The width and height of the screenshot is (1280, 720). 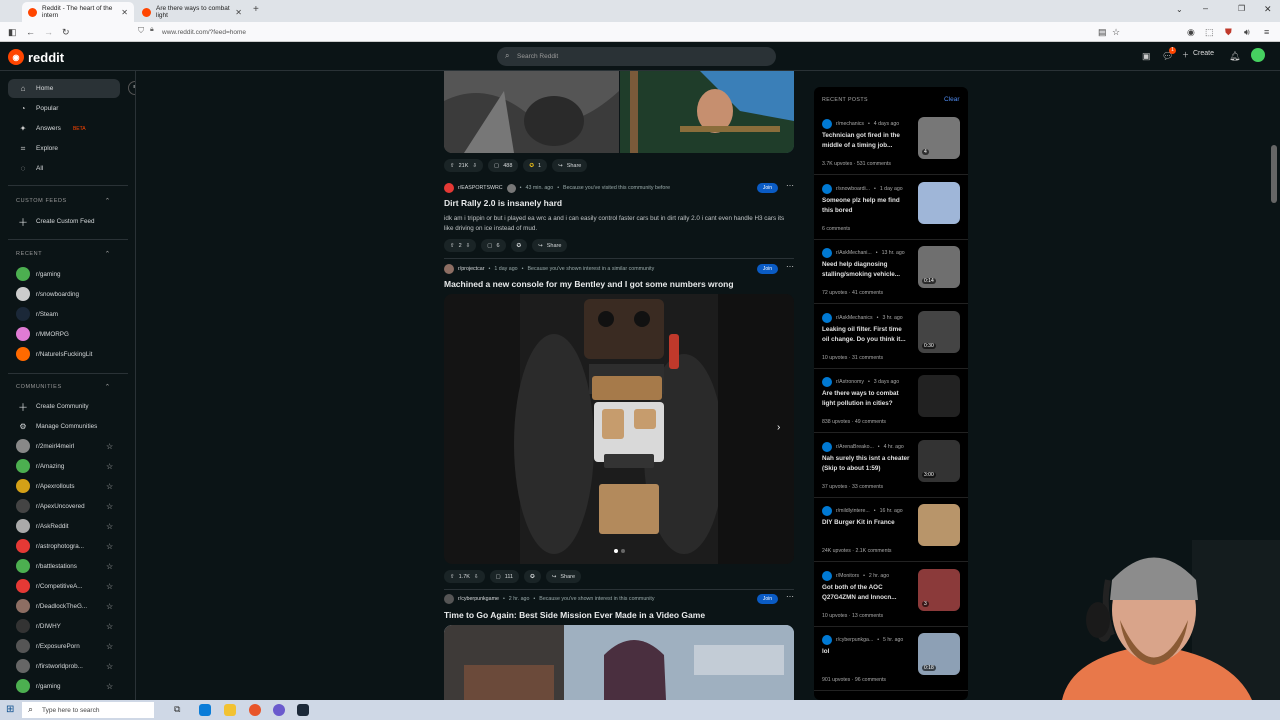 What do you see at coordinates (1274, 174) in the screenshot?
I see `page-scrollbar-thumb` at bounding box center [1274, 174].